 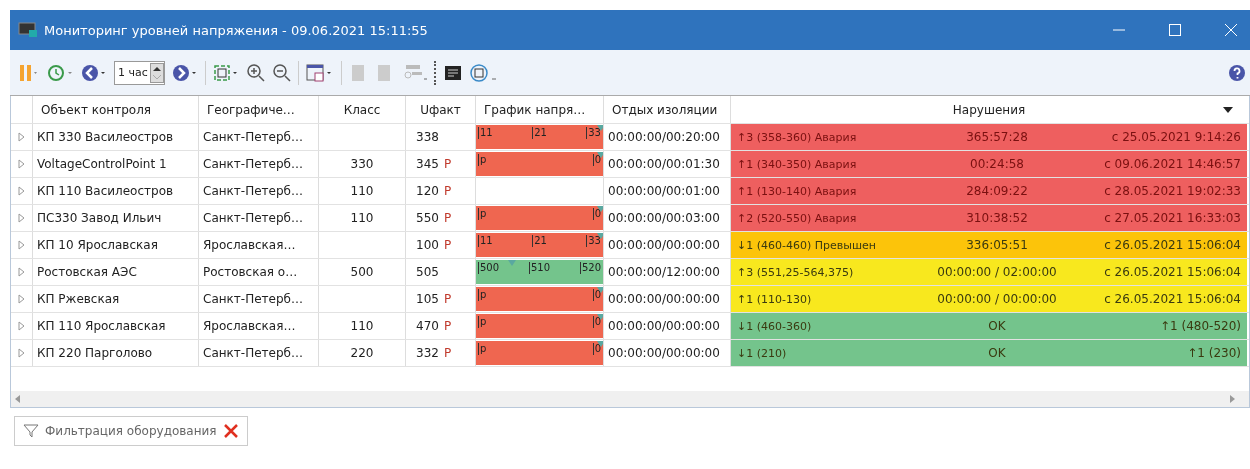 What do you see at coordinates (1228, 110) in the screenshot?
I see `dropdown-icon` at bounding box center [1228, 110].